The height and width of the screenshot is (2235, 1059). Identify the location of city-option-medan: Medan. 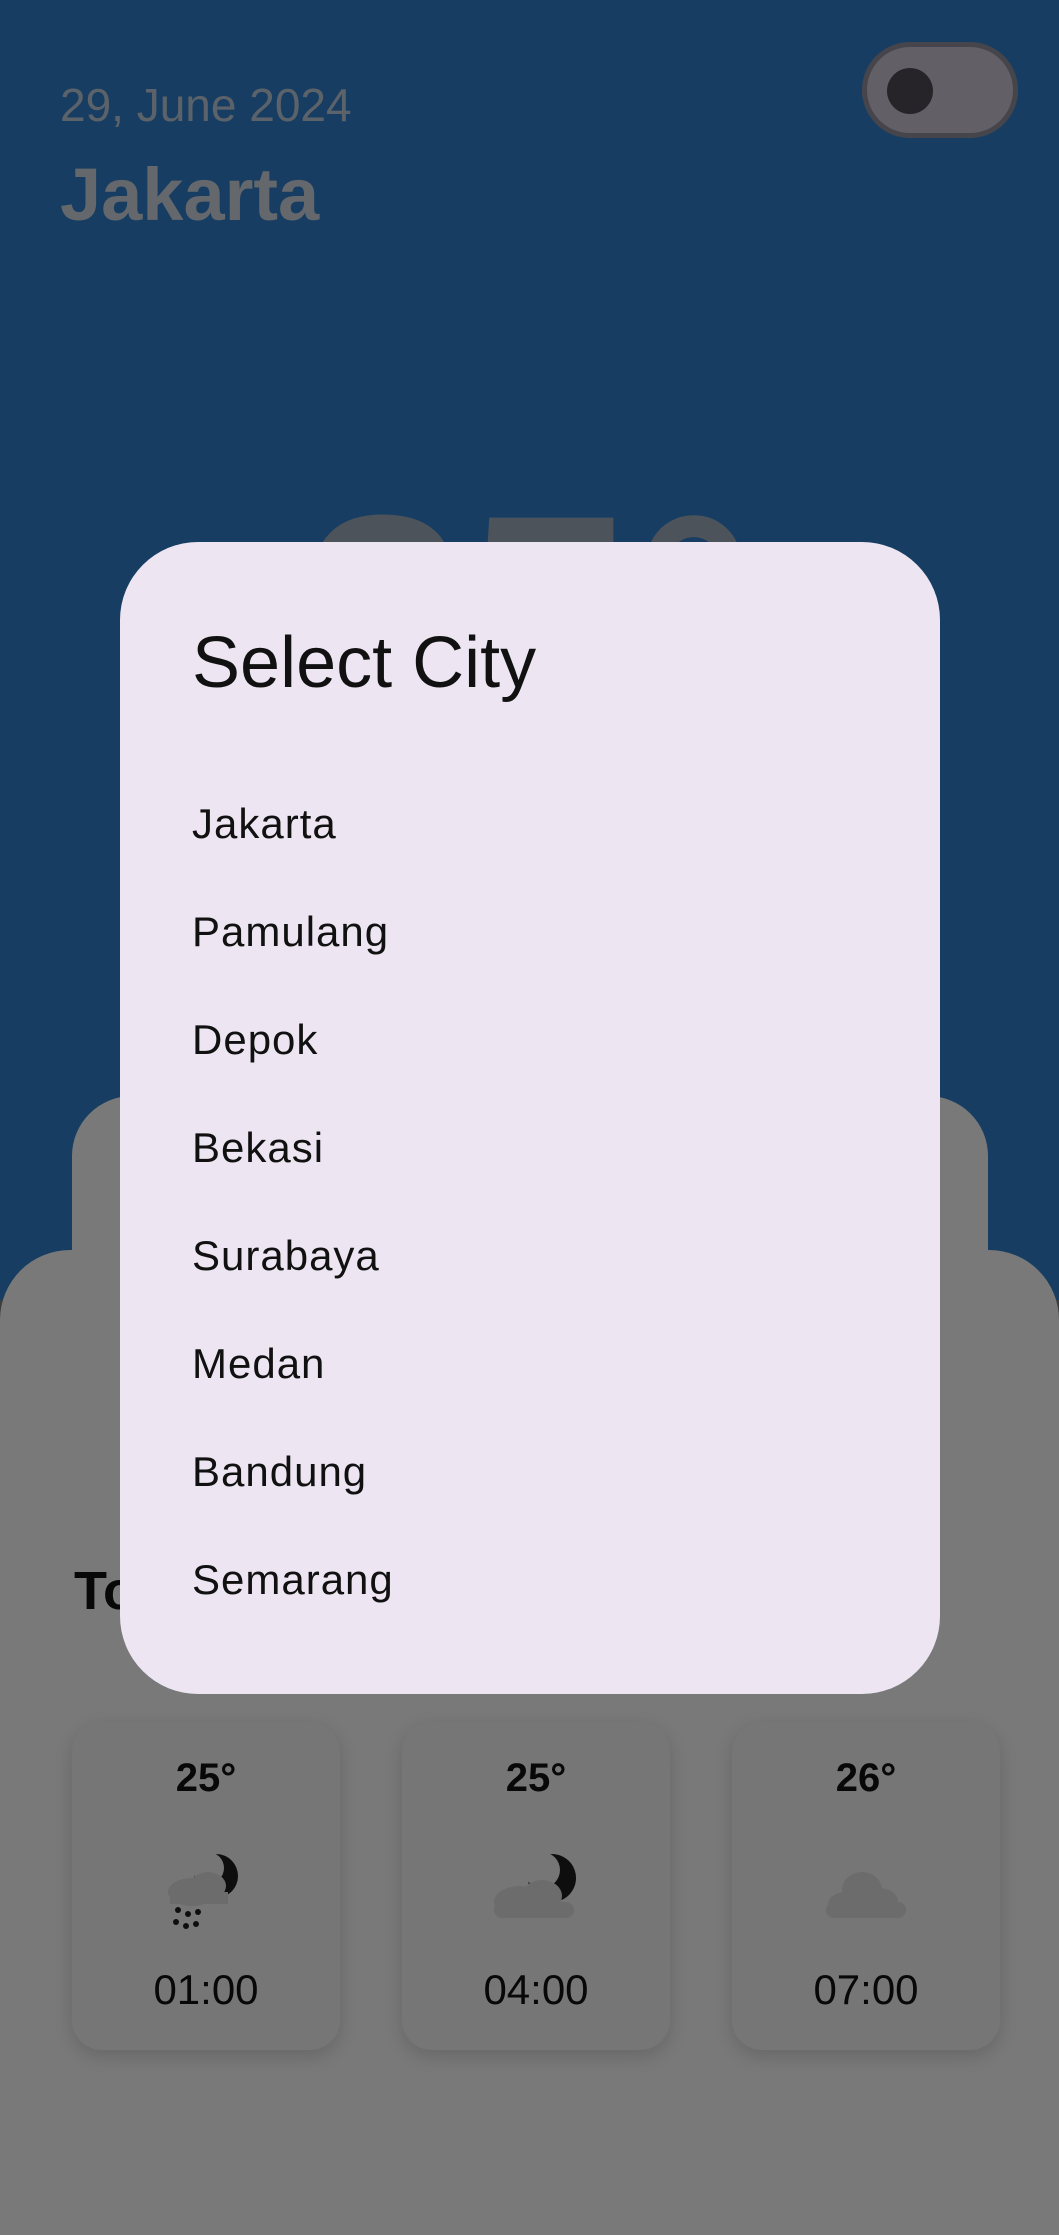
(530, 1364).